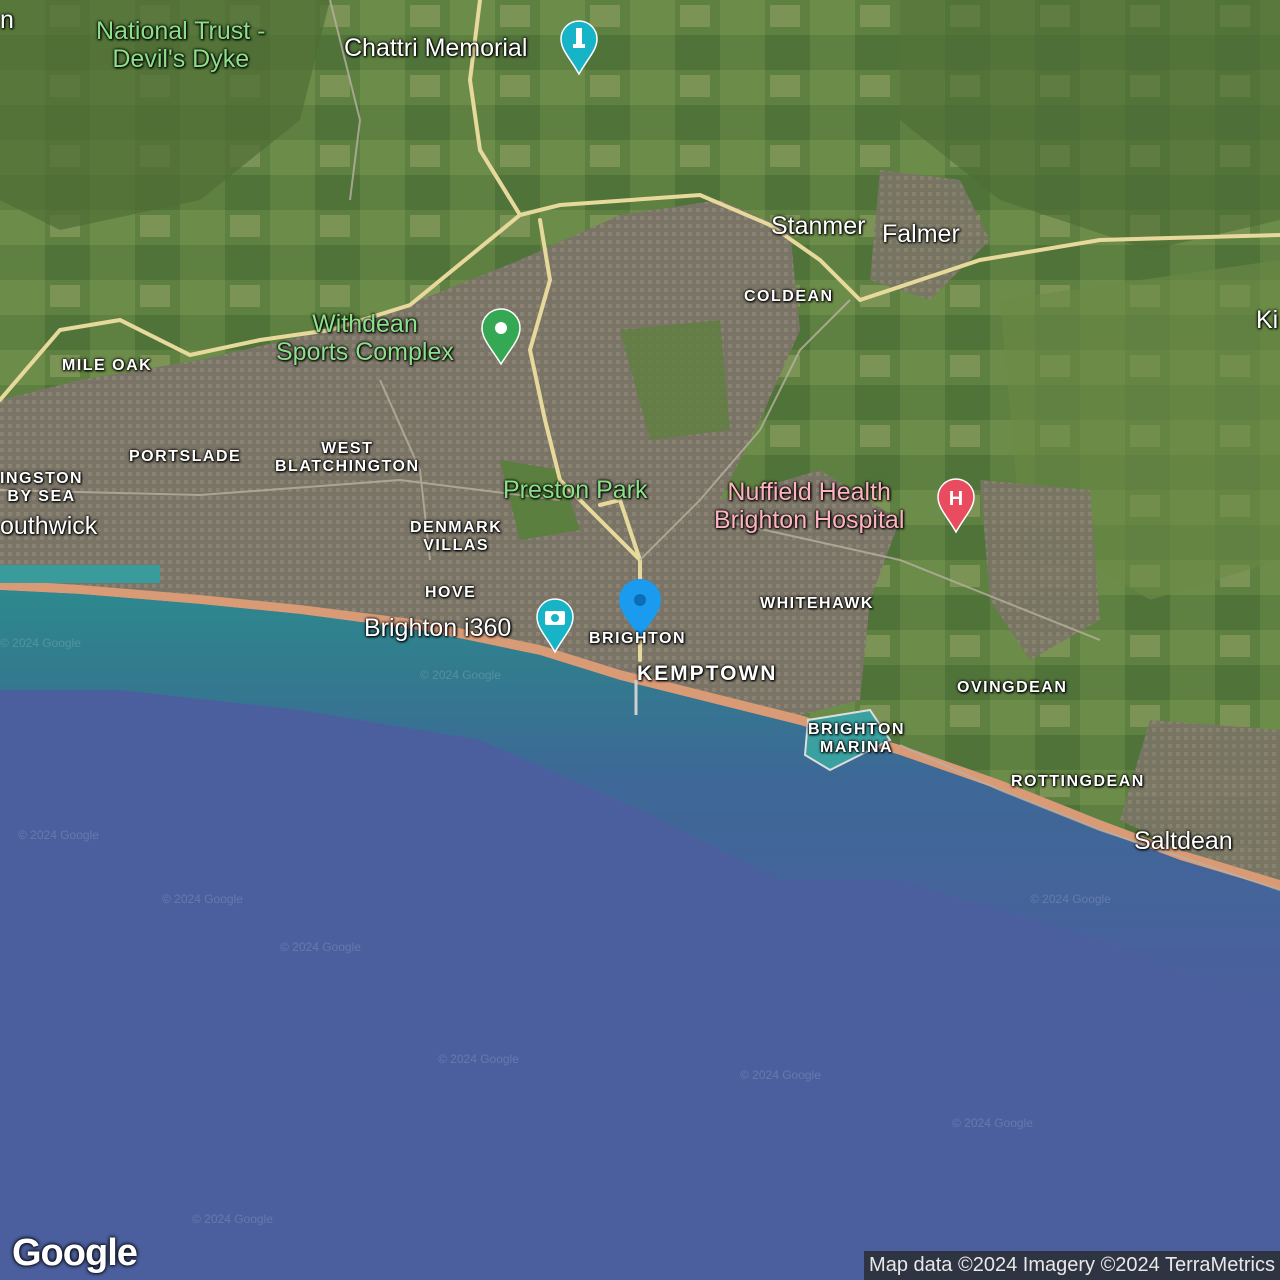 The width and height of the screenshot is (1280, 1280). I want to click on place-label-falmer: Falmer, so click(921, 234).